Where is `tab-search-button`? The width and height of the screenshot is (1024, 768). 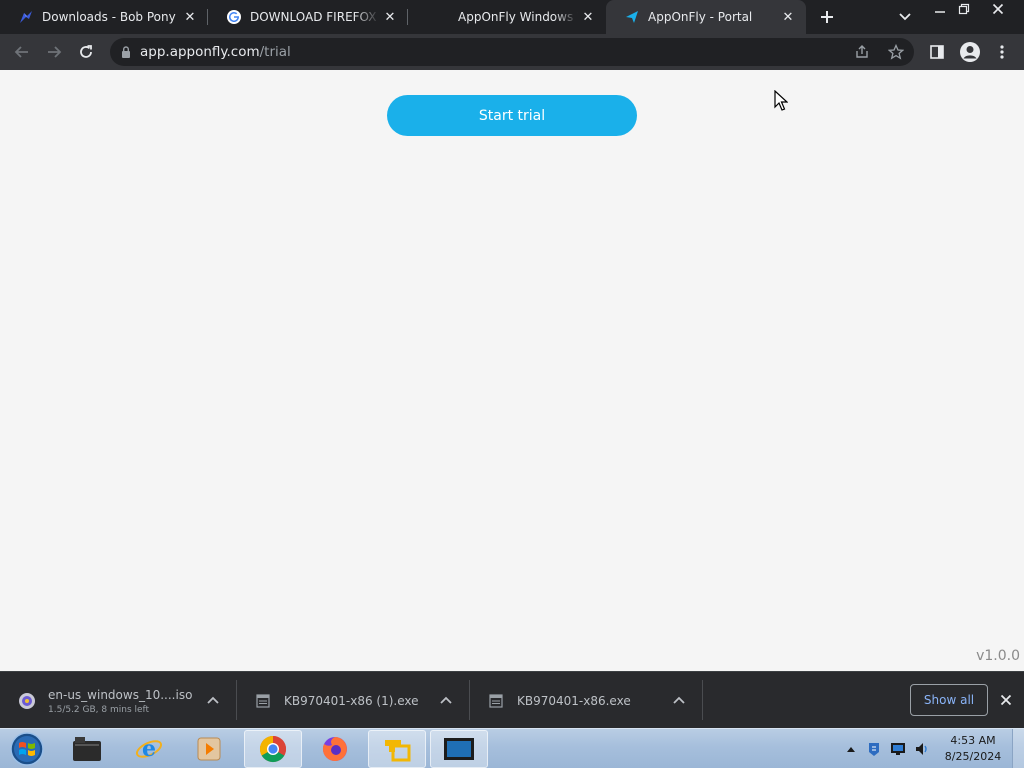
tab-search-button is located at coordinates (905, 17).